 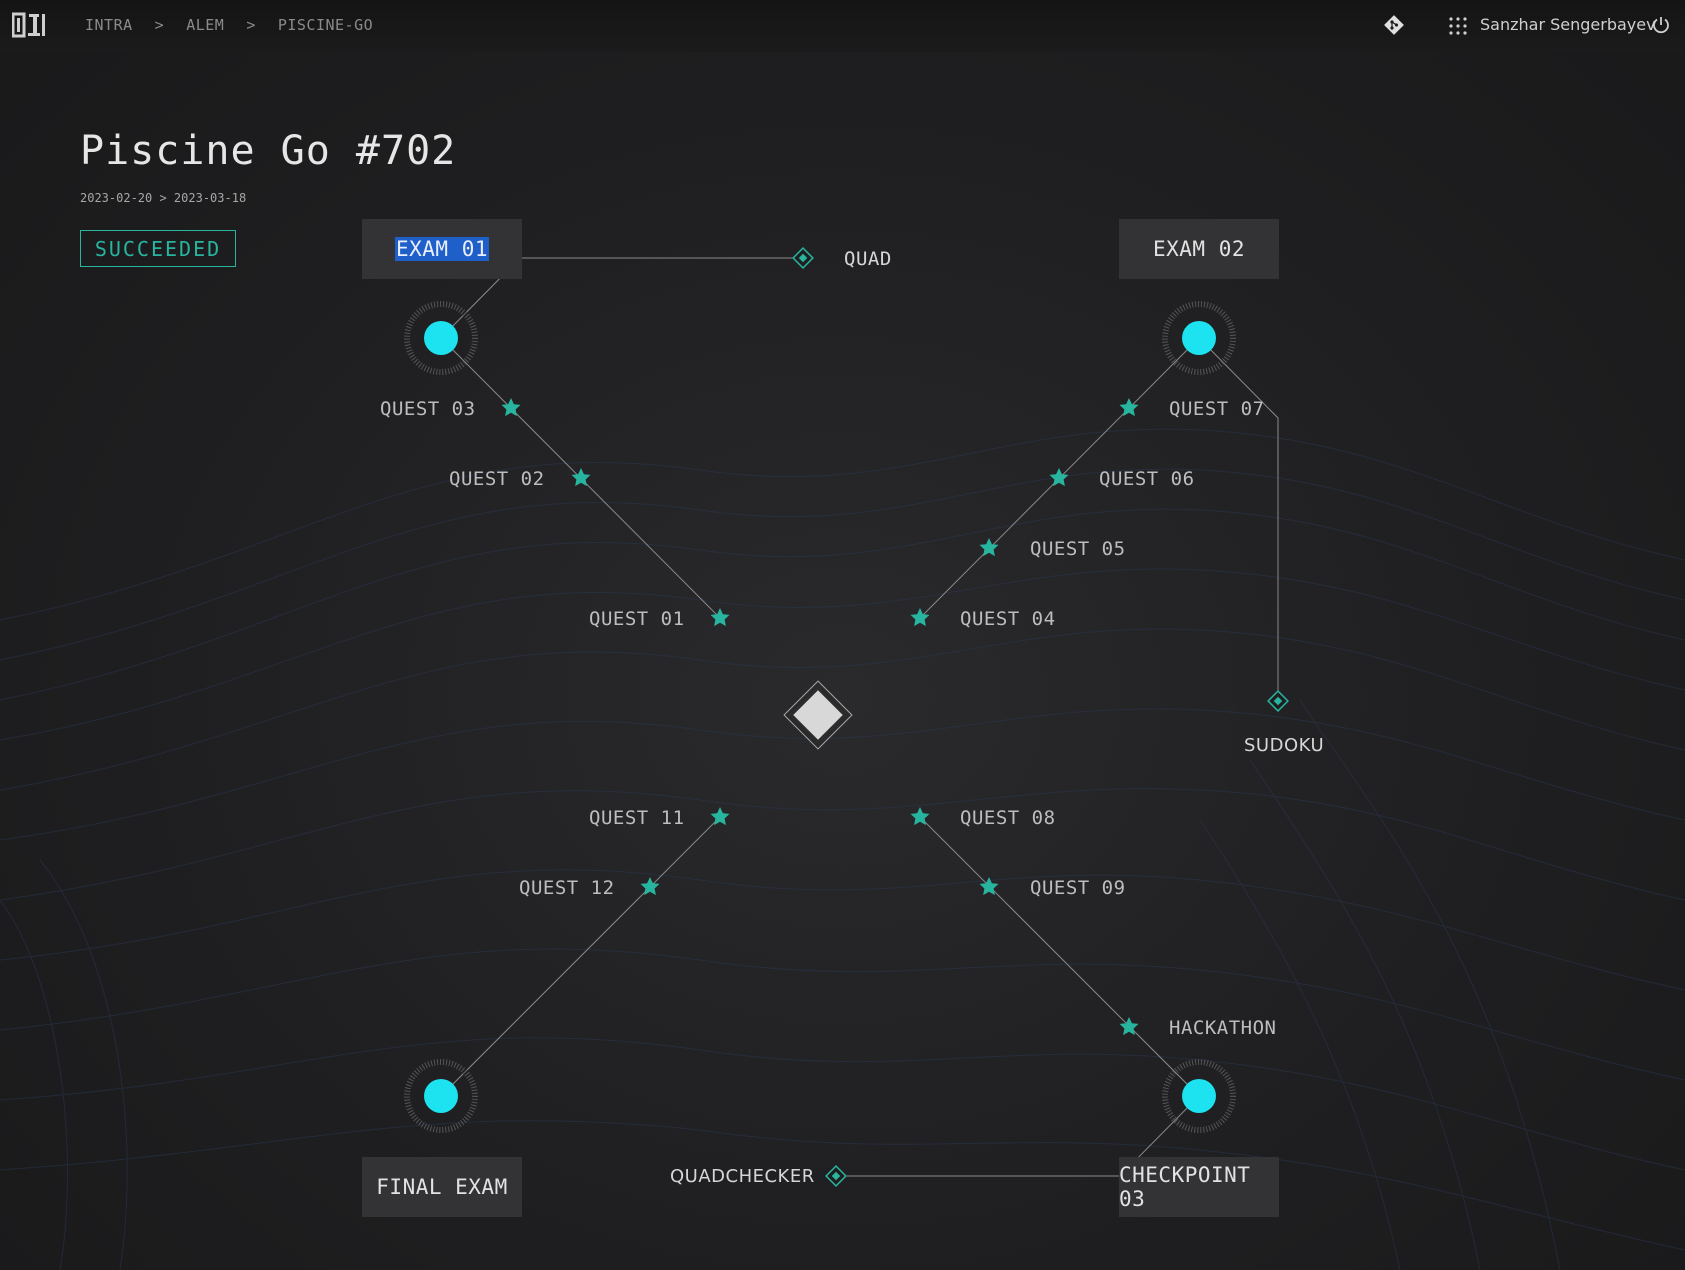 What do you see at coordinates (720, 816) in the screenshot?
I see `quest11-star-icon` at bounding box center [720, 816].